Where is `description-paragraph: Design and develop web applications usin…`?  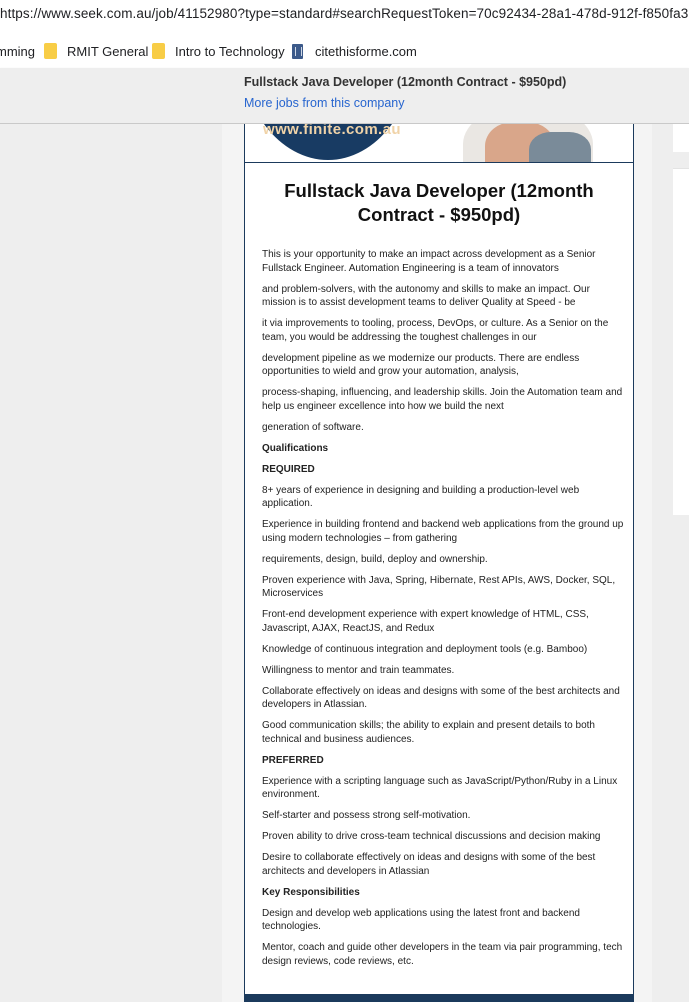 description-paragraph: Design and develop web applications usin… is located at coordinates (421, 920).